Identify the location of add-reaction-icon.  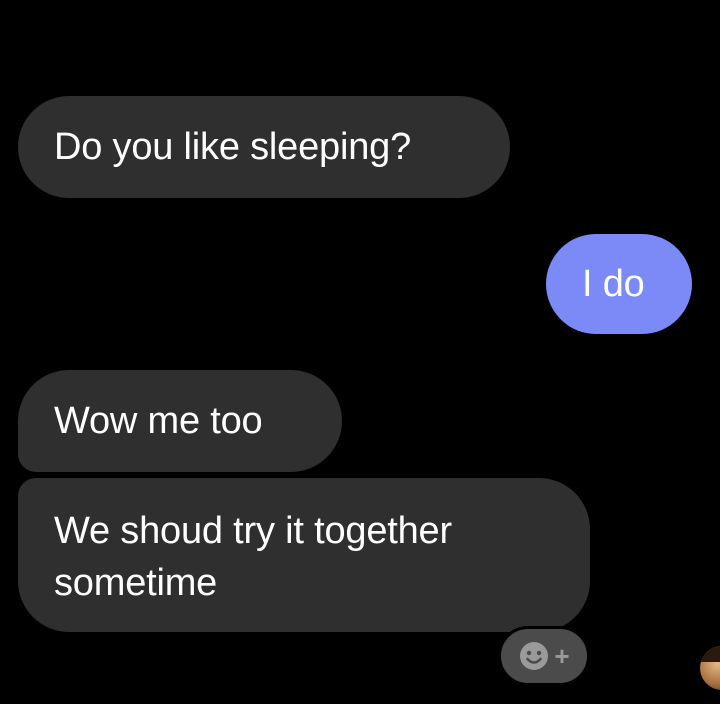
(534, 656).